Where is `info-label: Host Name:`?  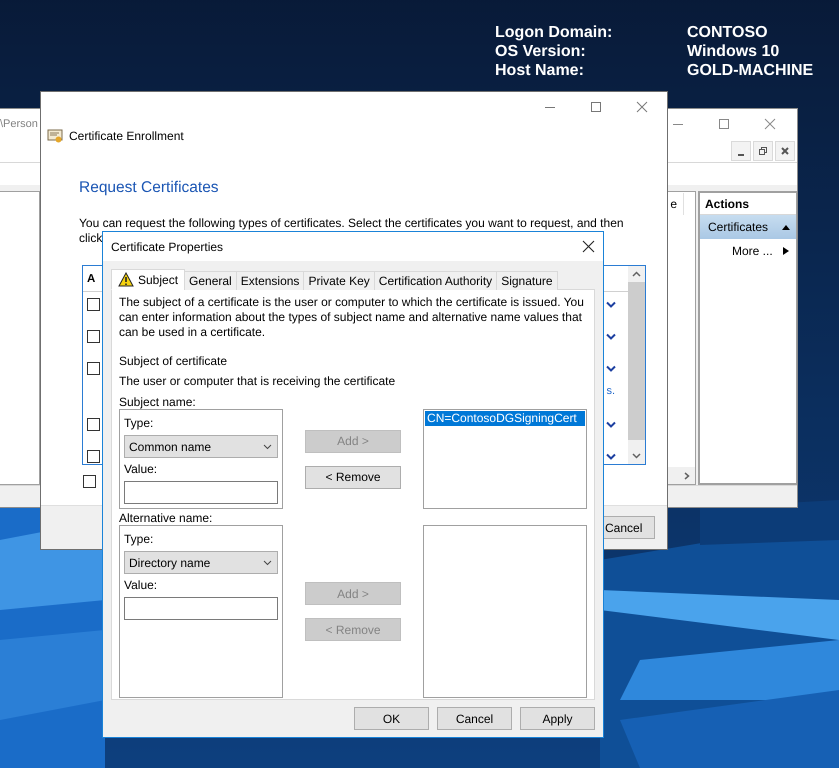 info-label: Host Name: is located at coordinates (540, 70).